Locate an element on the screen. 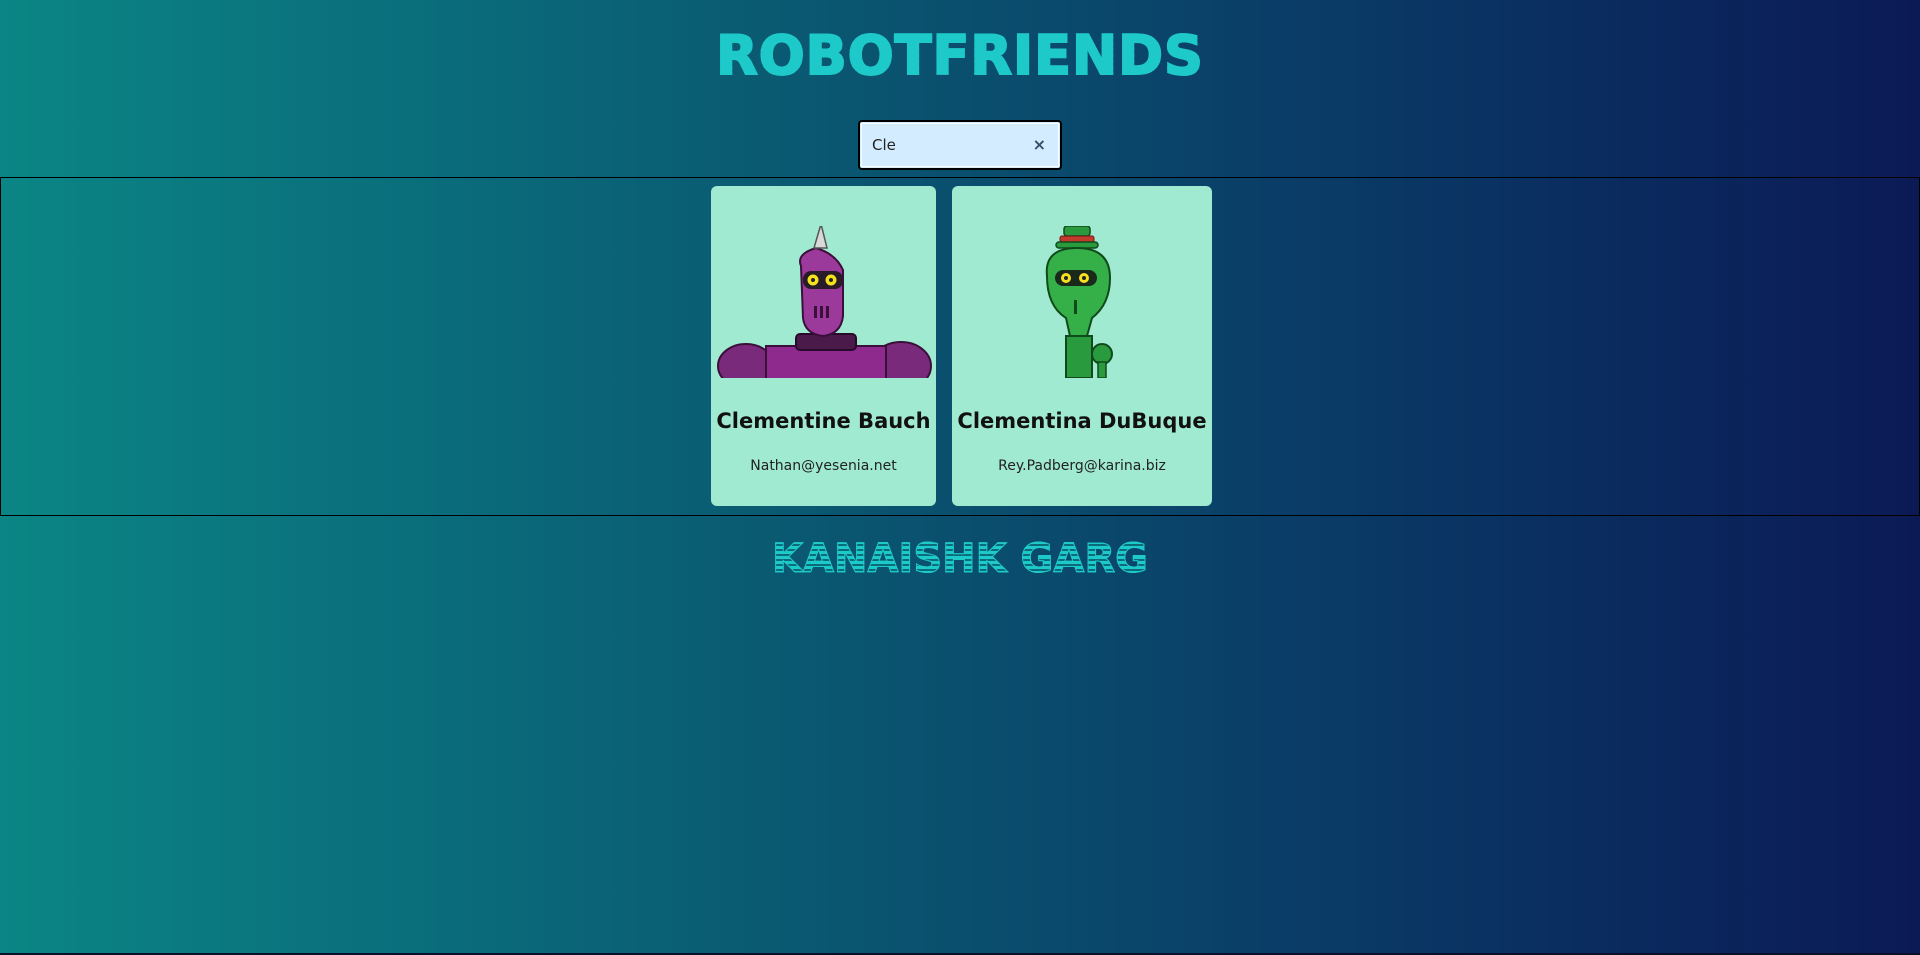 This screenshot has height=955, width=1920. purple-robot-avatar is located at coordinates (824, 302).